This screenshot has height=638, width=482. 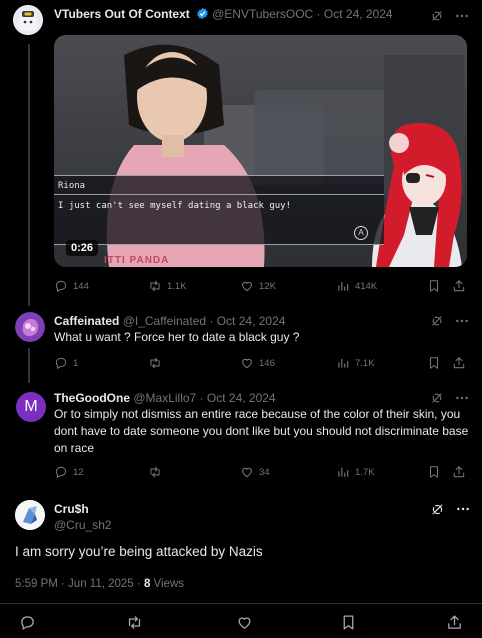 I want to click on video-duration: 0:26, so click(x=82, y=248).